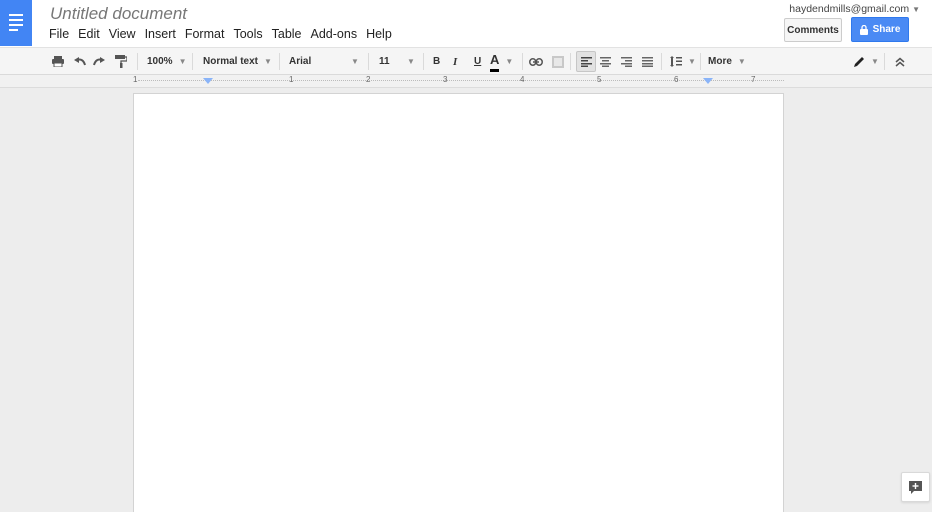  I want to click on menu-file: File, so click(59, 34).